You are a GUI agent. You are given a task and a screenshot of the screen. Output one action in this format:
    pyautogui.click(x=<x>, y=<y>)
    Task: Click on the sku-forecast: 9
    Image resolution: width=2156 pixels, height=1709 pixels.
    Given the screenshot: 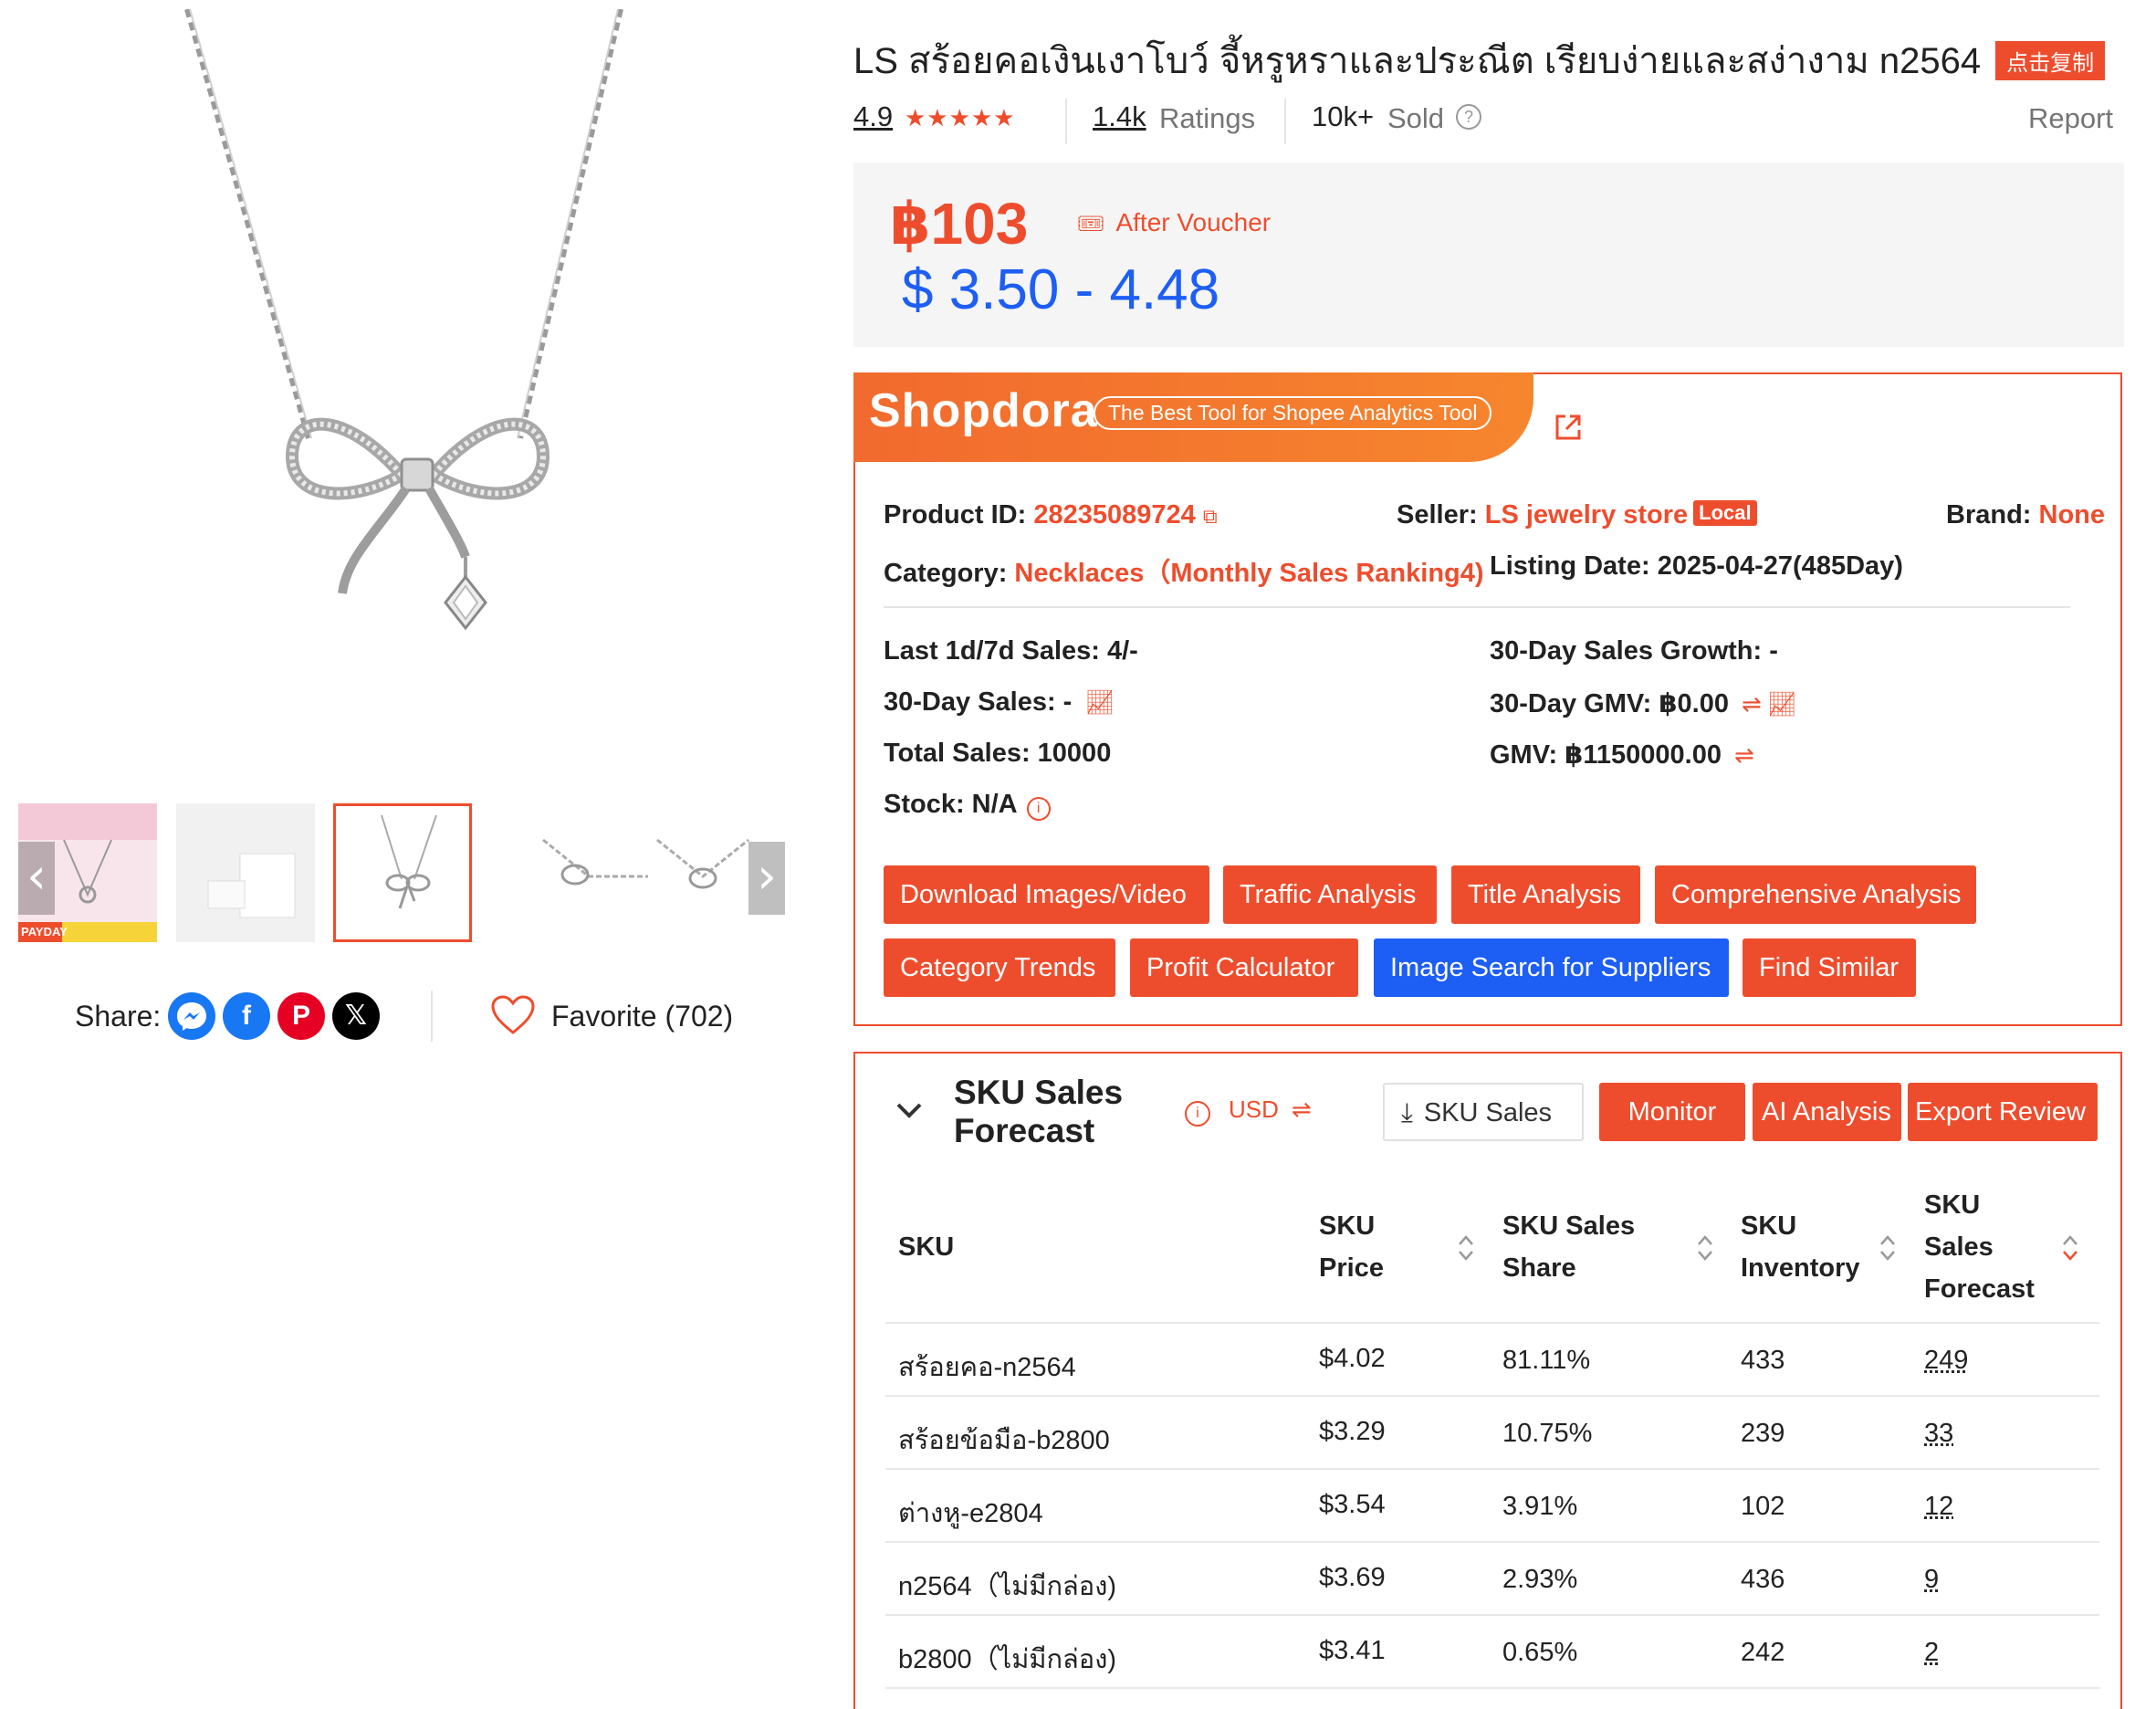 What is the action you would take?
    pyautogui.click(x=1932, y=1580)
    